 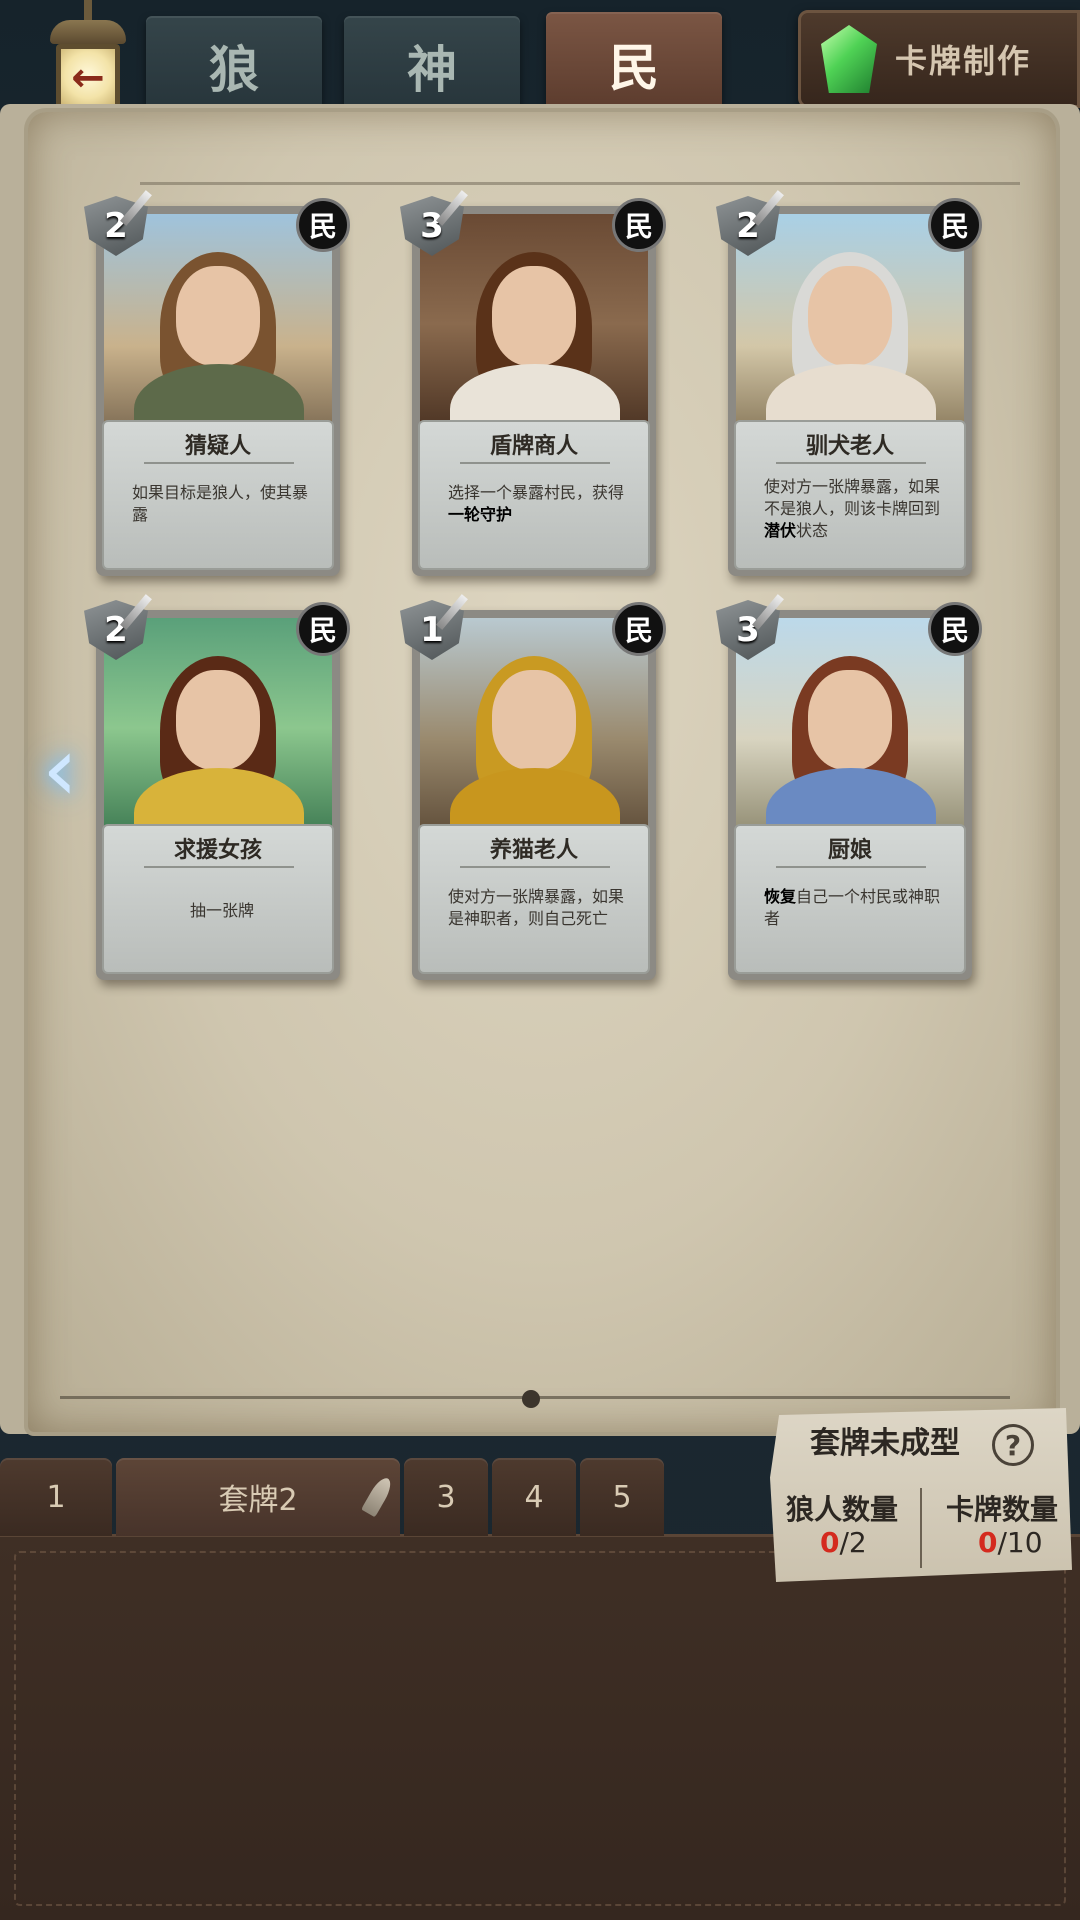 What do you see at coordinates (622, 1497) in the screenshot?
I see `deck-tab-5: 5` at bounding box center [622, 1497].